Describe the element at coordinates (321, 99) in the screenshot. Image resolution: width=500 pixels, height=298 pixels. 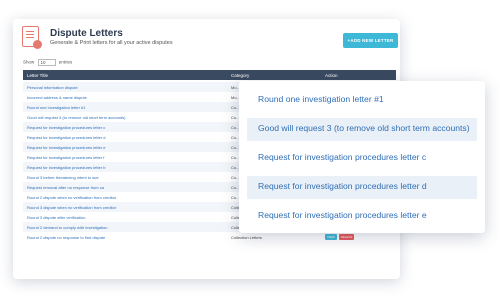
I see `zoom-letter-link: Round one investigation letter #1` at that location.